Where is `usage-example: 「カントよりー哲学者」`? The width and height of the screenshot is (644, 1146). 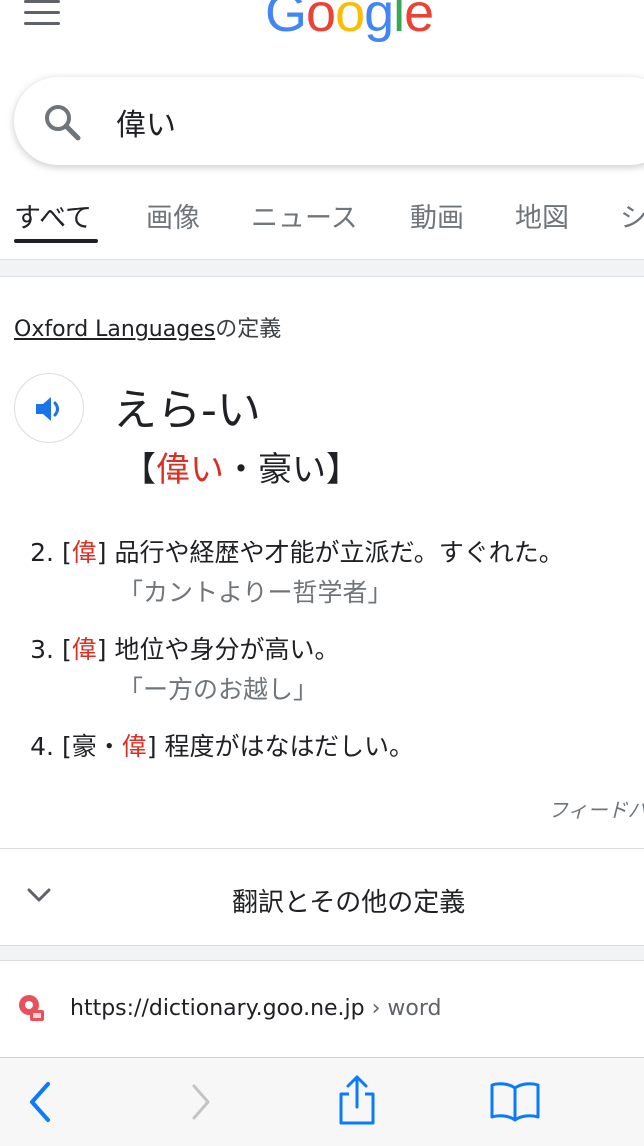
usage-example: 「カントよりー哲学者」 is located at coordinates (255, 592).